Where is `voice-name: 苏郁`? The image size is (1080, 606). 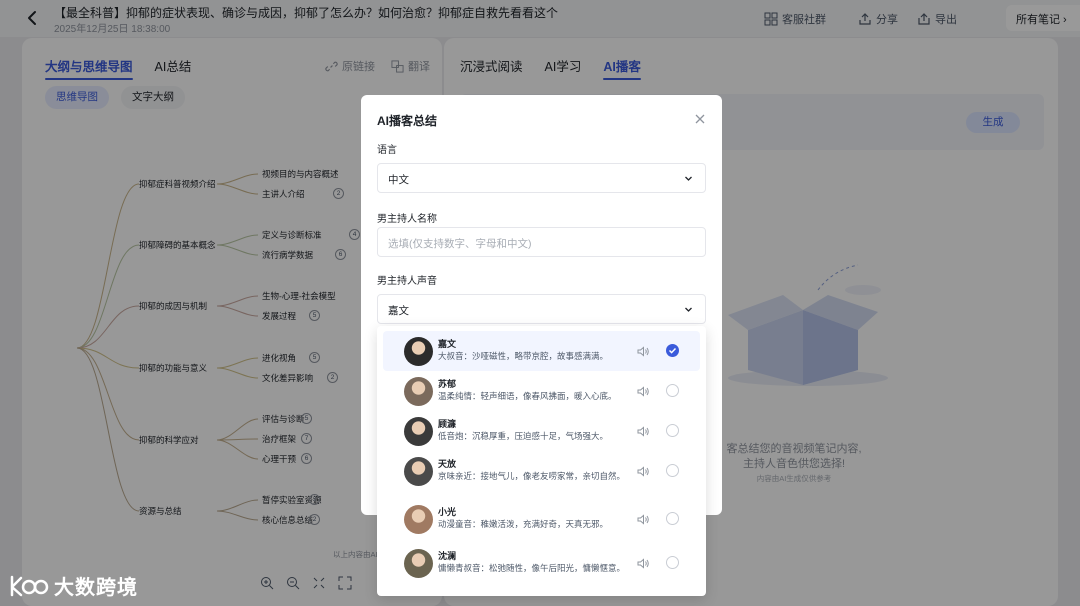
voice-name: 苏郁 is located at coordinates (447, 384).